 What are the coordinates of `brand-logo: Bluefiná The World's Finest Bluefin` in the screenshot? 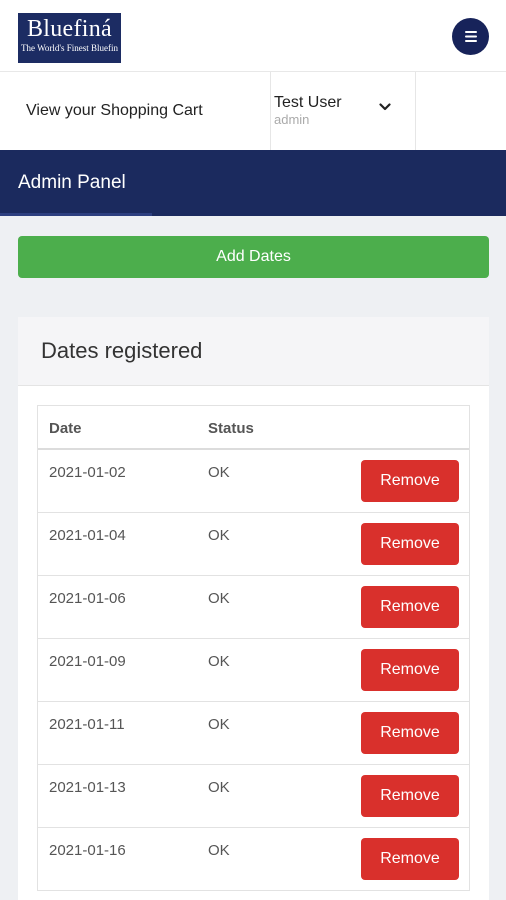 It's located at (69, 38).